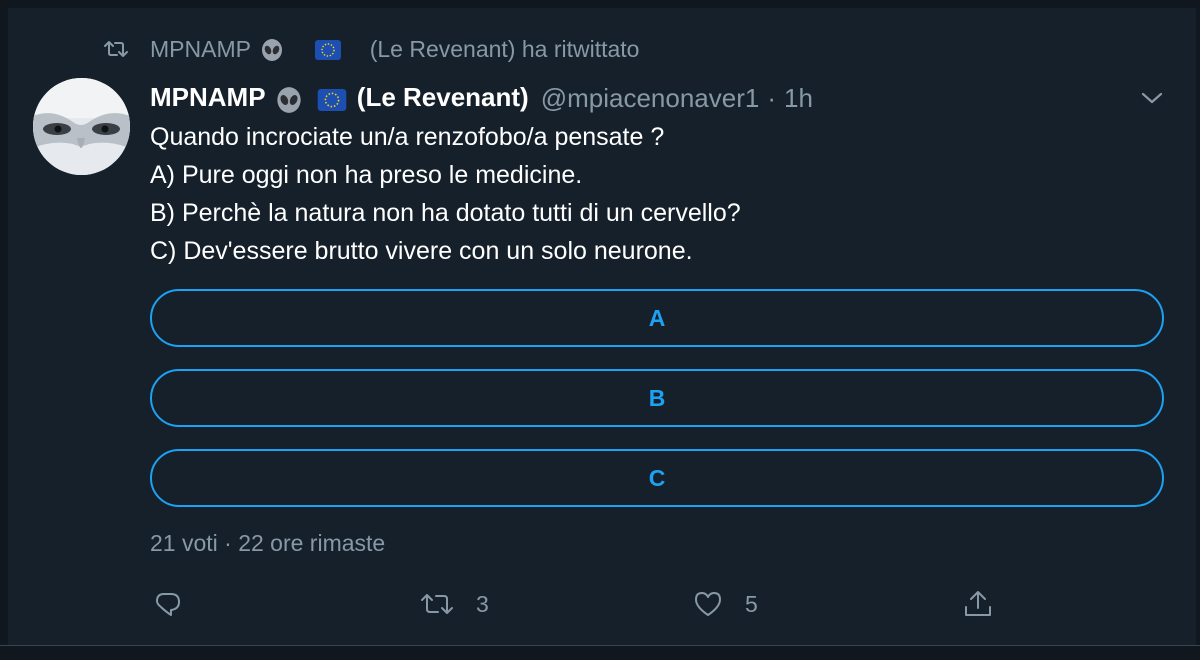 The height and width of the screenshot is (660, 1200). What do you see at coordinates (208, 97) in the screenshot?
I see `display-name-prefix: MPNAMP` at bounding box center [208, 97].